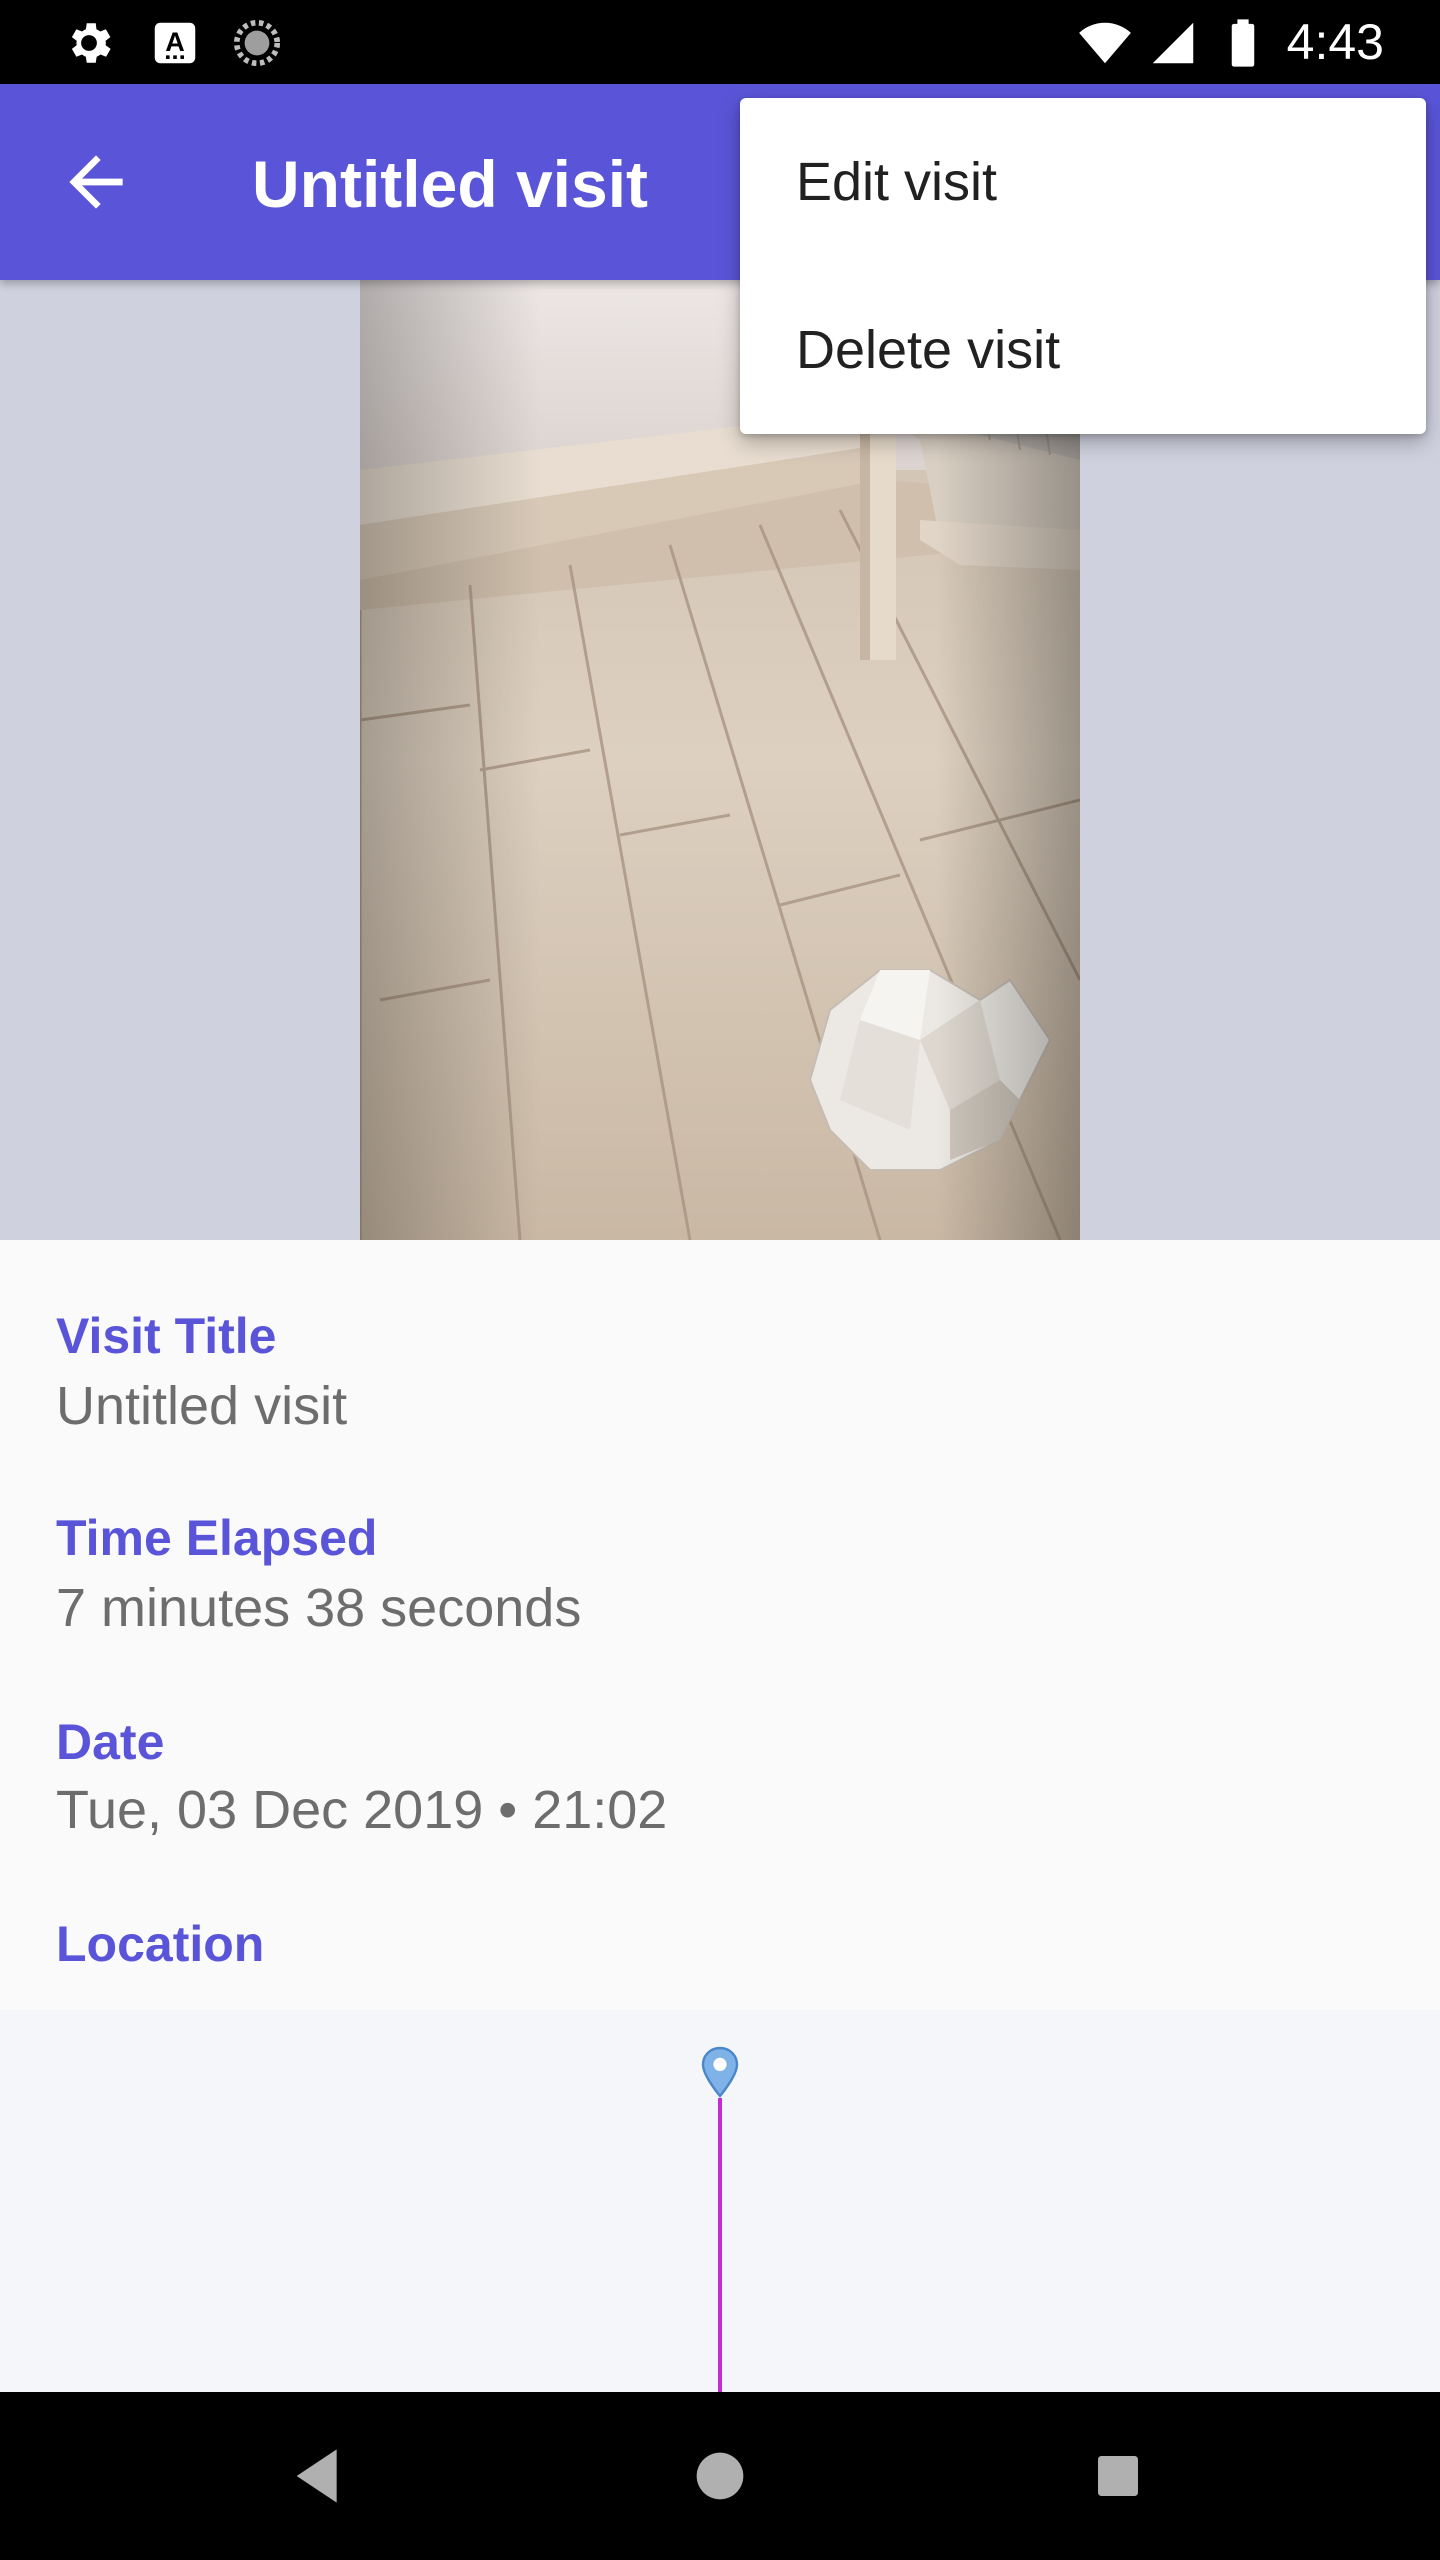 This screenshot has width=1440, height=2560. What do you see at coordinates (928, 350) in the screenshot?
I see `menu-item-label: Delete visit` at bounding box center [928, 350].